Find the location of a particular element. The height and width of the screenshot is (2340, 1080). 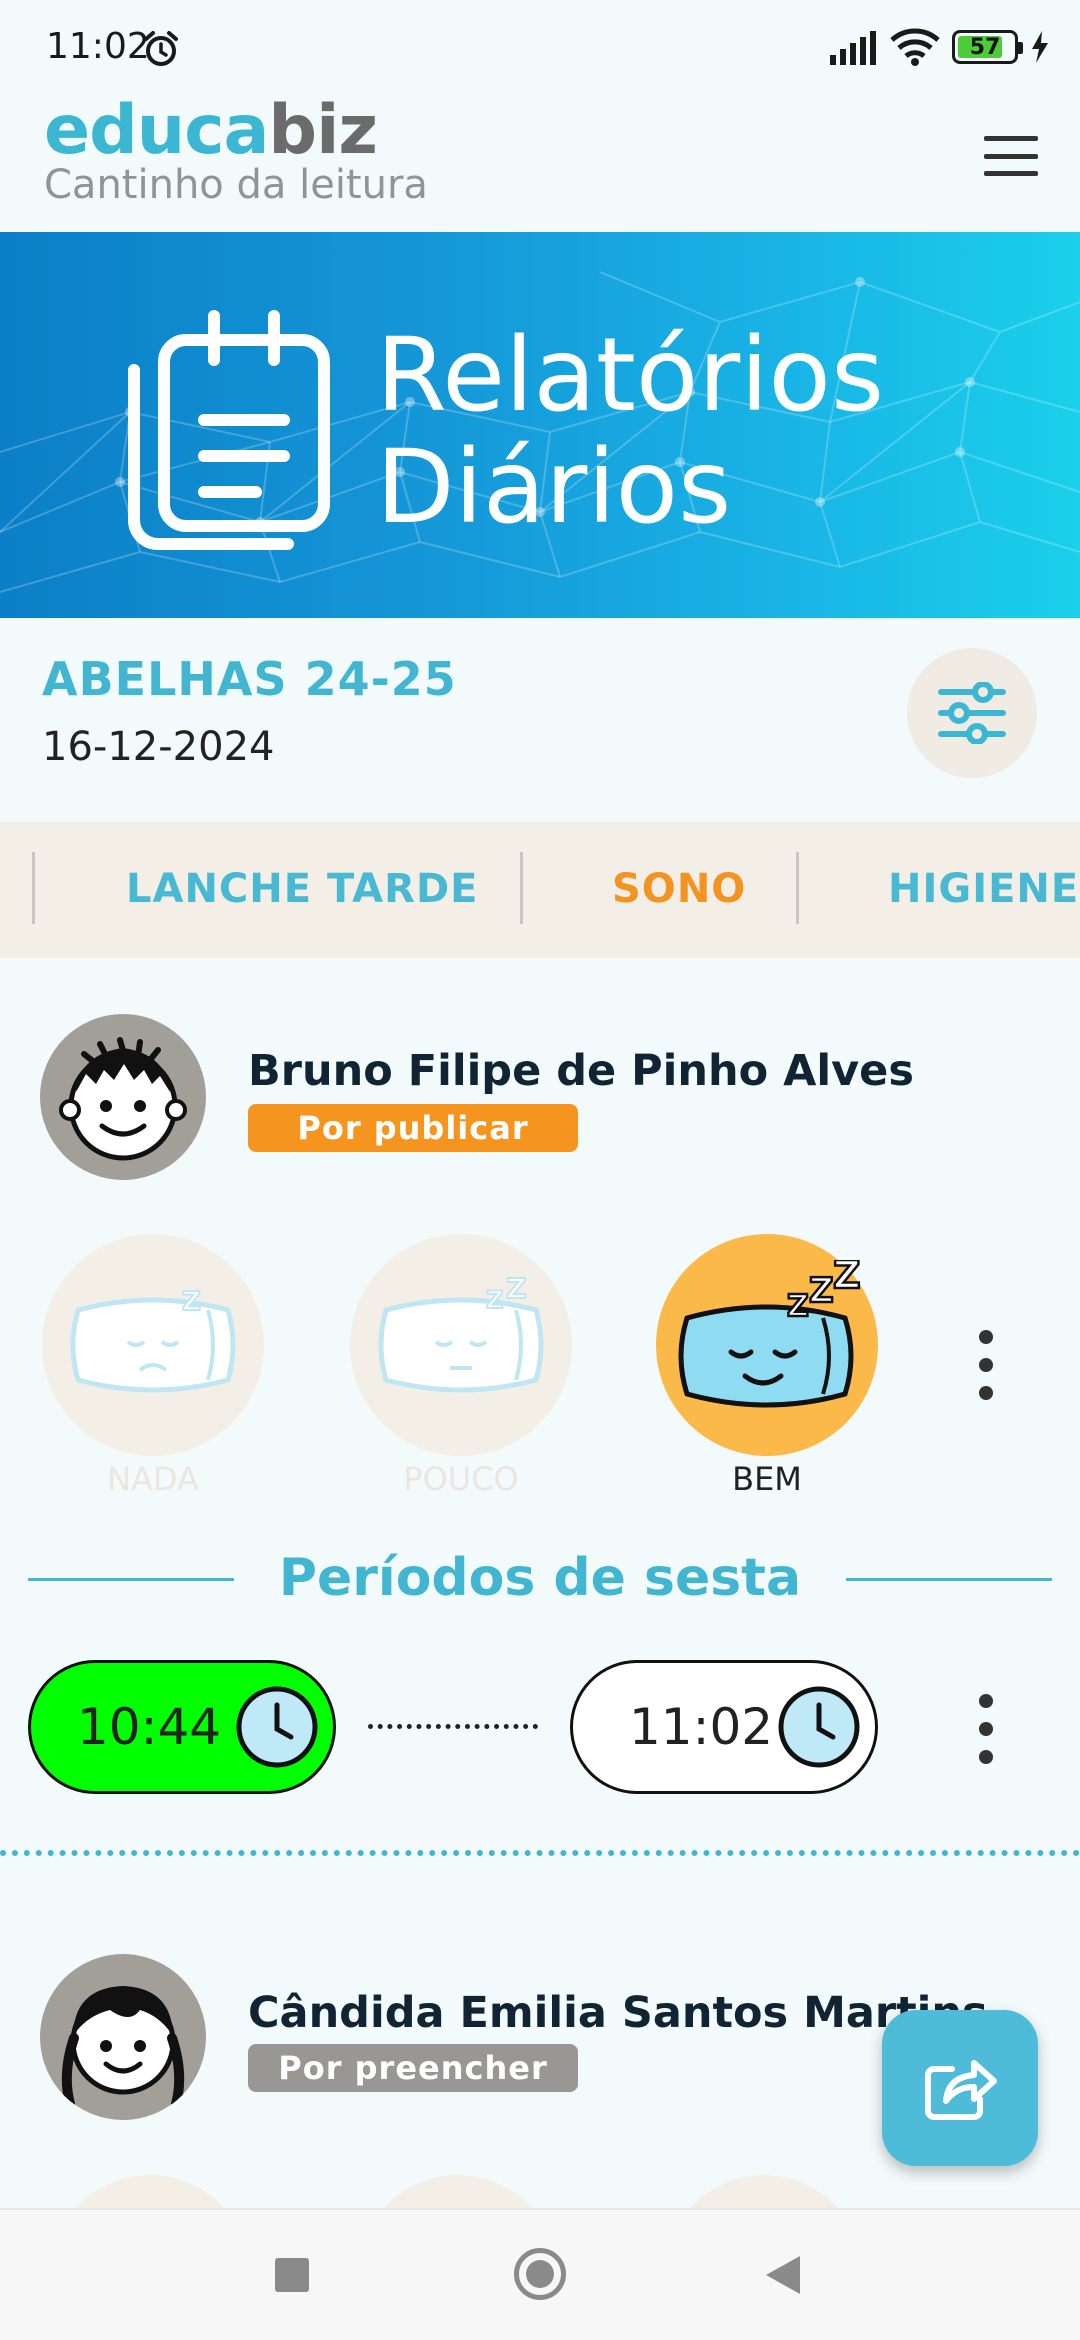

school-name: Cantinho da leitura is located at coordinates (236, 185).